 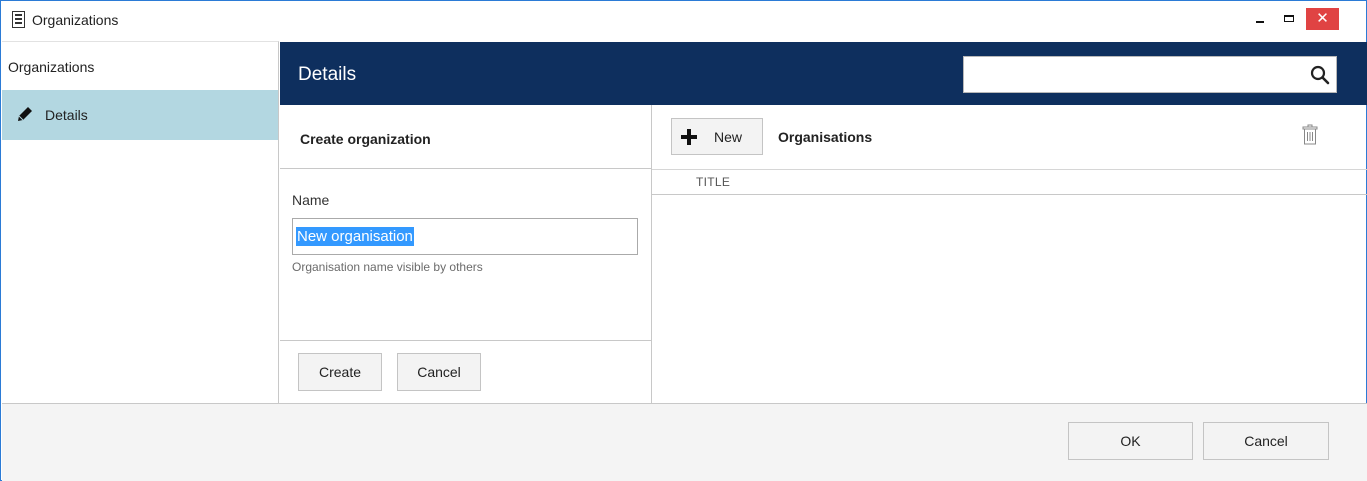 I want to click on create-panel-footer: Create Cancel, so click(x=465, y=371).